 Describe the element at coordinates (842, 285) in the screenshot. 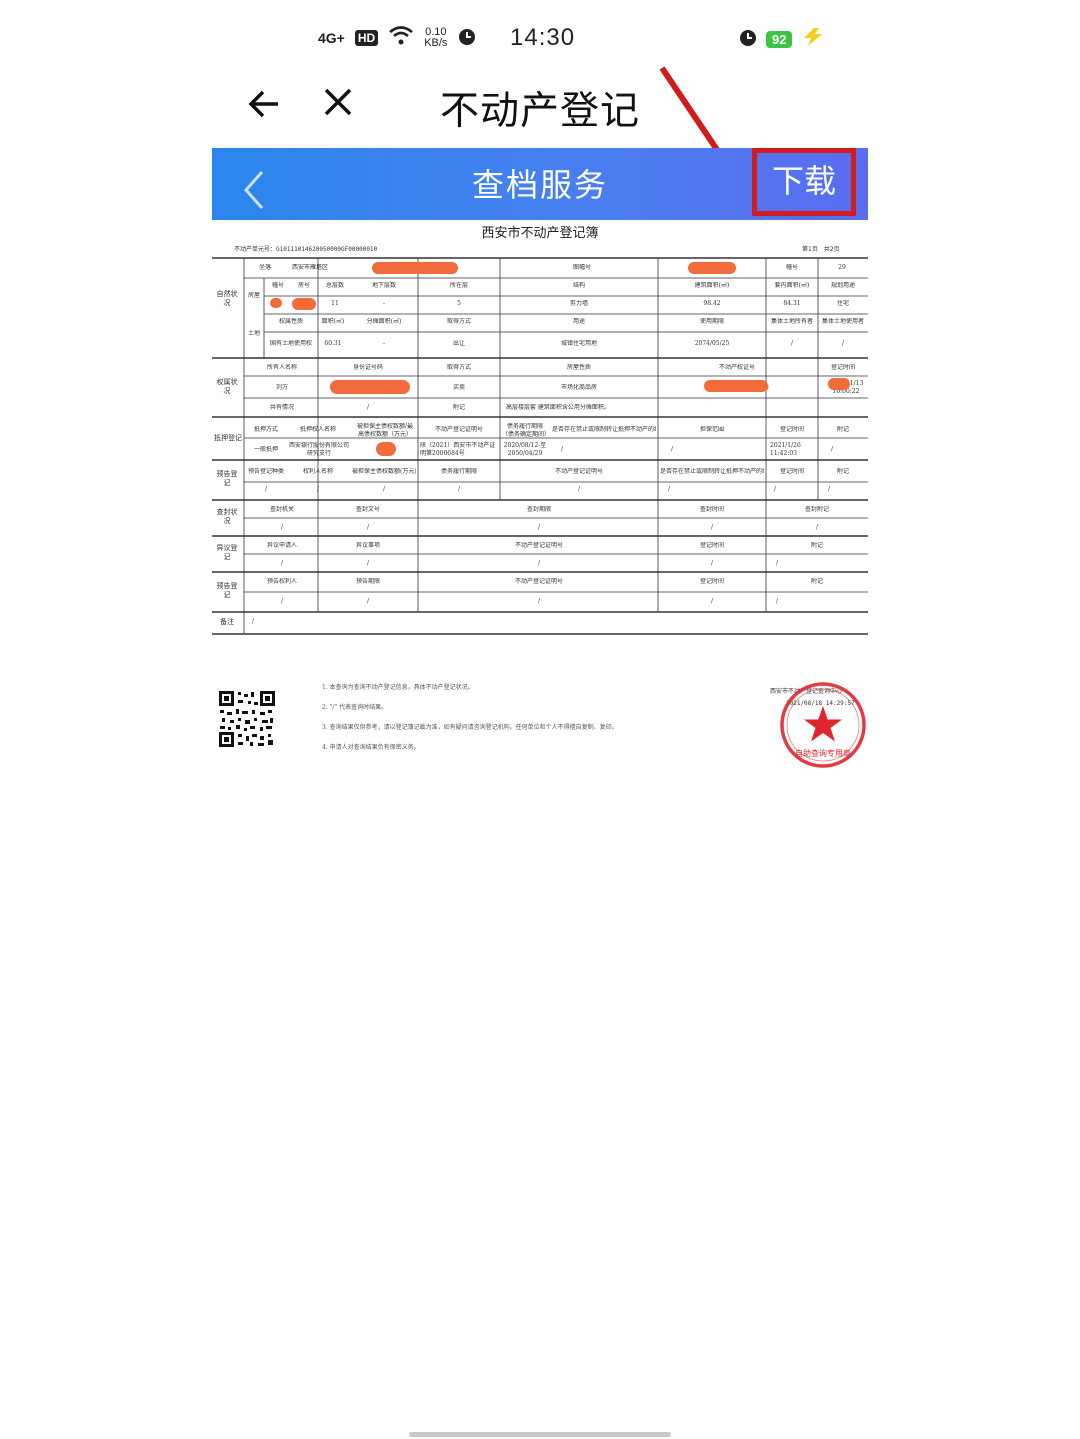

I see `col-usage: 规划用途` at that location.